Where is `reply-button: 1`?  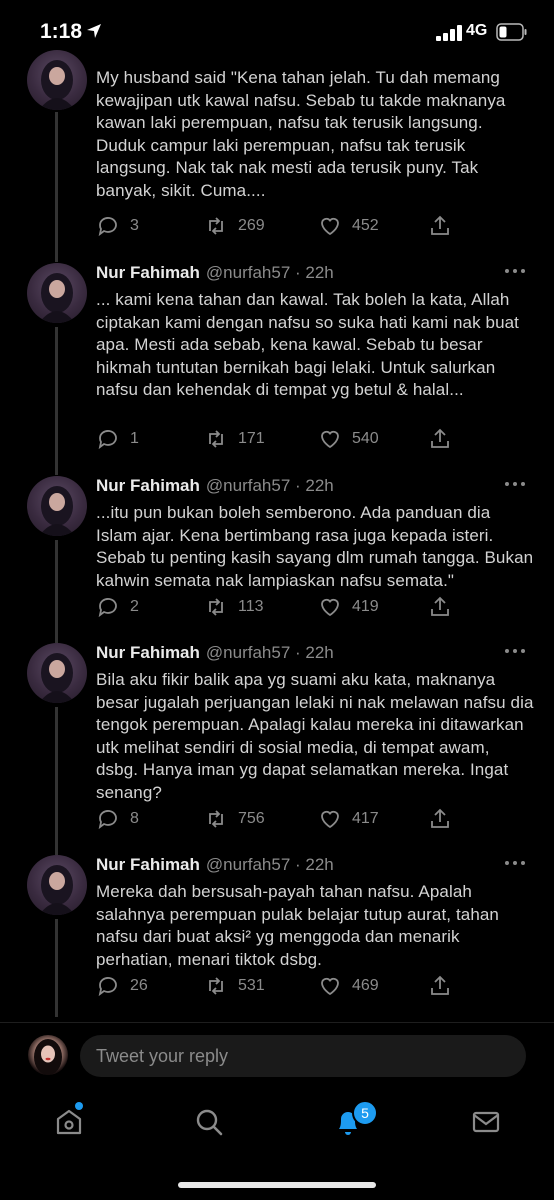 reply-button: 1 is located at coordinates (117, 439).